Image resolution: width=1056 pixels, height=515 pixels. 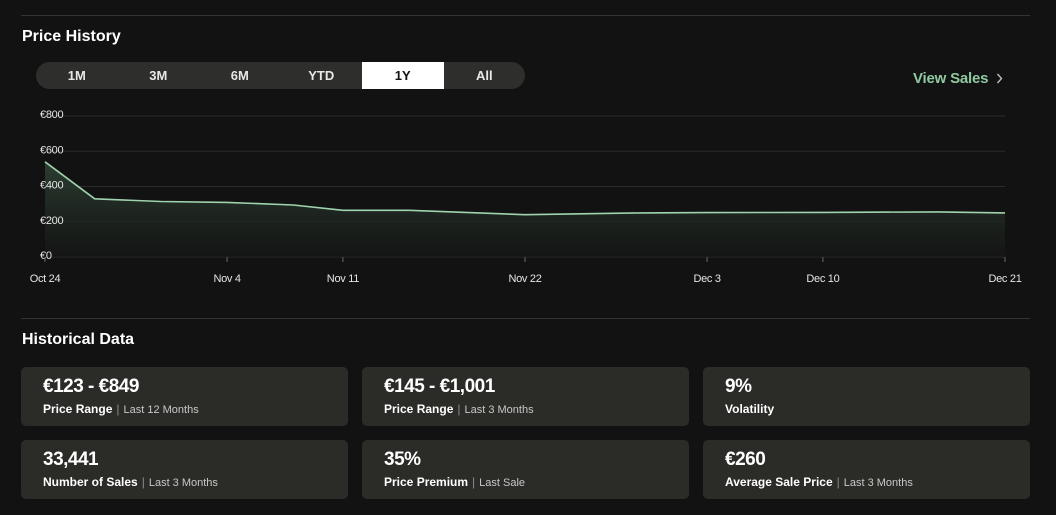 What do you see at coordinates (524, 279) in the screenshot?
I see `x-tick-label: Nov 22` at bounding box center [524, 279].